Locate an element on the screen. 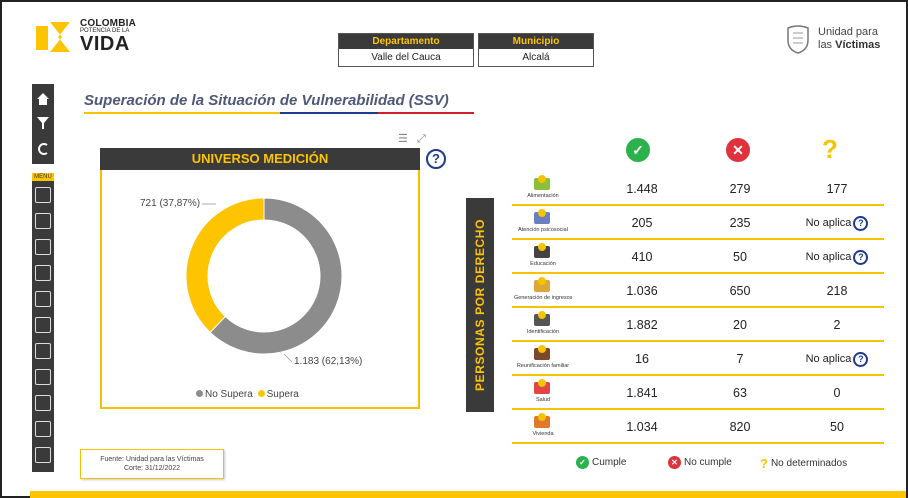 This screenshot has width=908, height=498. department-filter: Departamento Valle del Cauca is located at coordinates (406, 50).